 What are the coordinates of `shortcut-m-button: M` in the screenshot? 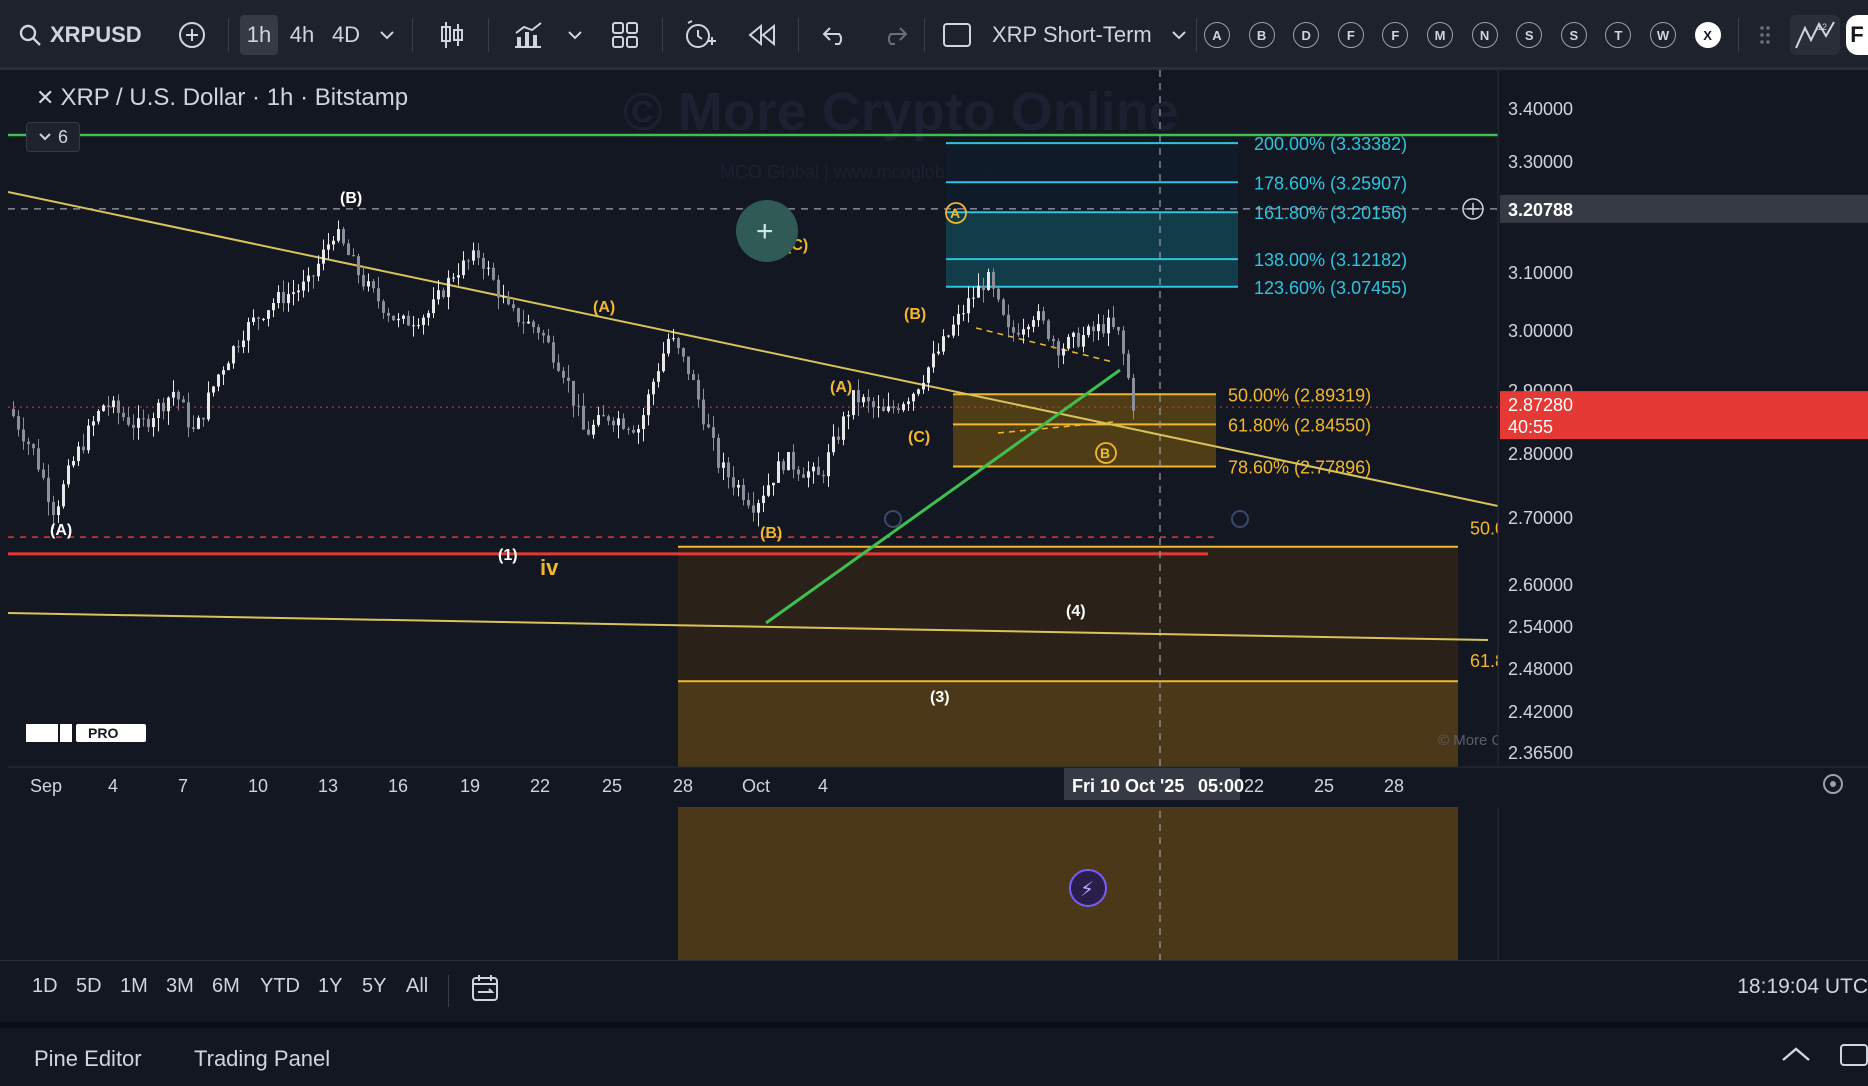 It's located at (1440, 35).